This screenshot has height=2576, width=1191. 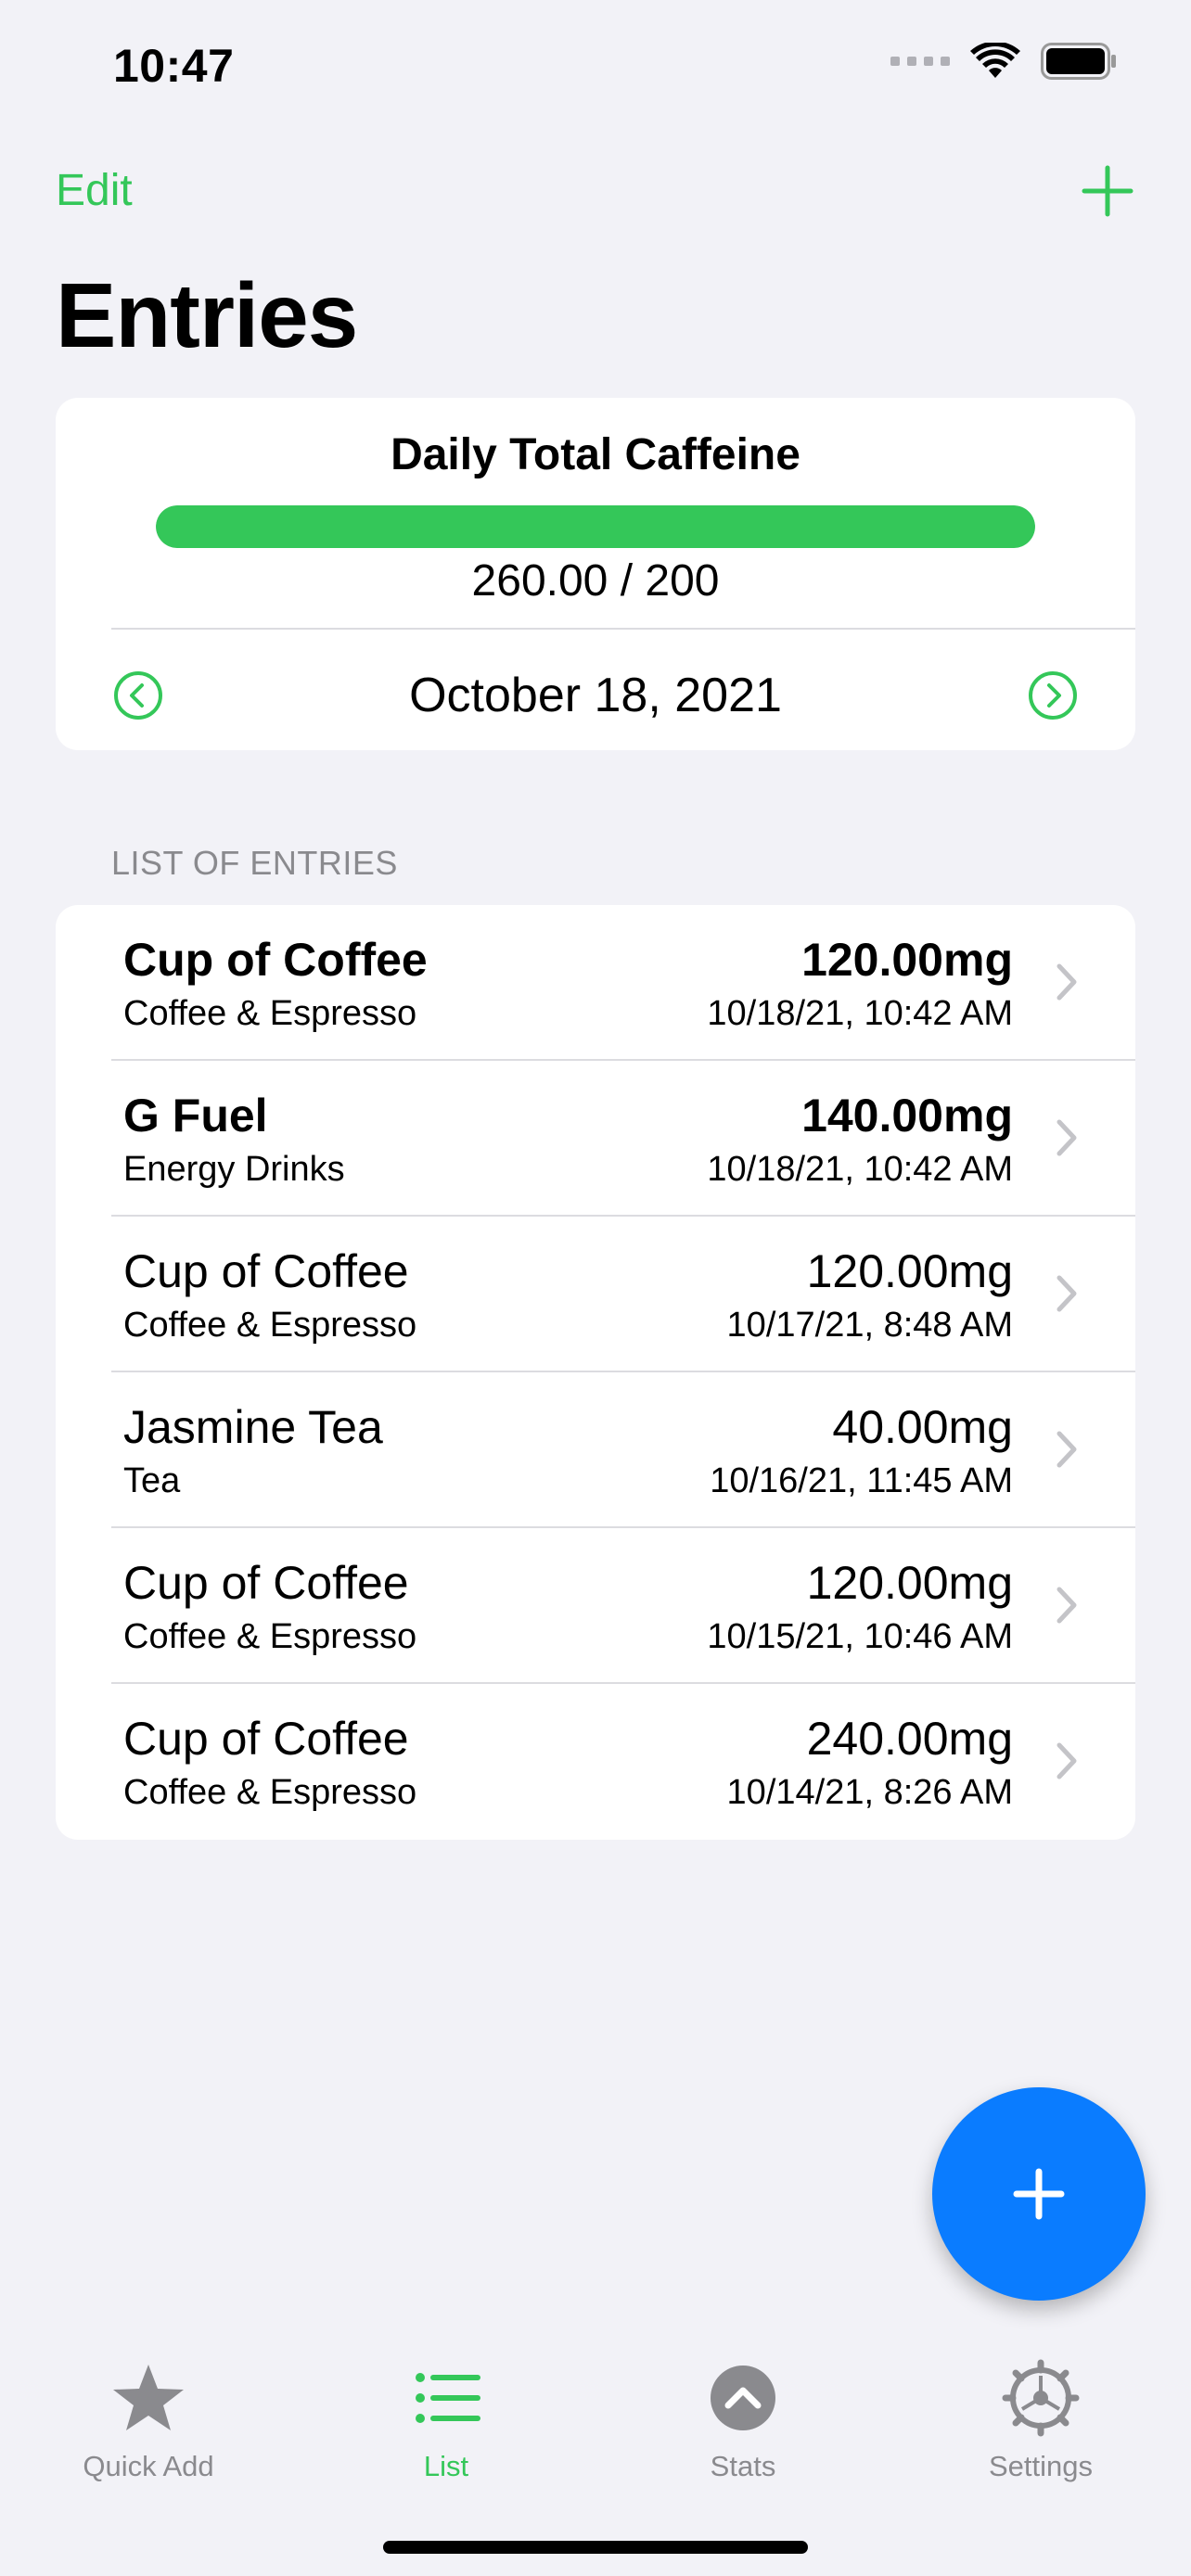 What do you see at coordinates (207, 315) in the screenshot?
I see `page-title: Entries` at bounding box center [207, 315].